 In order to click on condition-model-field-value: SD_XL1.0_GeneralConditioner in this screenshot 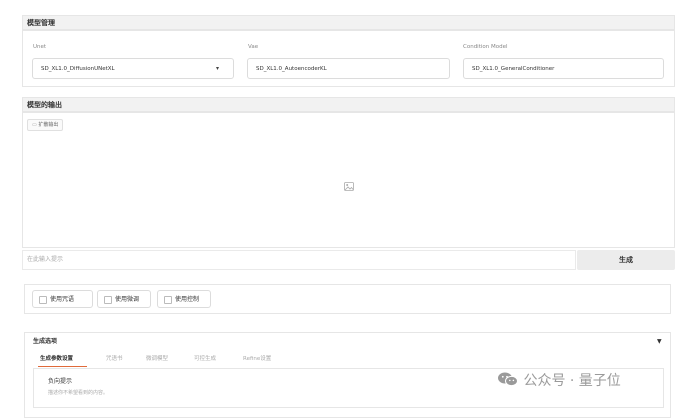, I will do `click(513, 69)`.